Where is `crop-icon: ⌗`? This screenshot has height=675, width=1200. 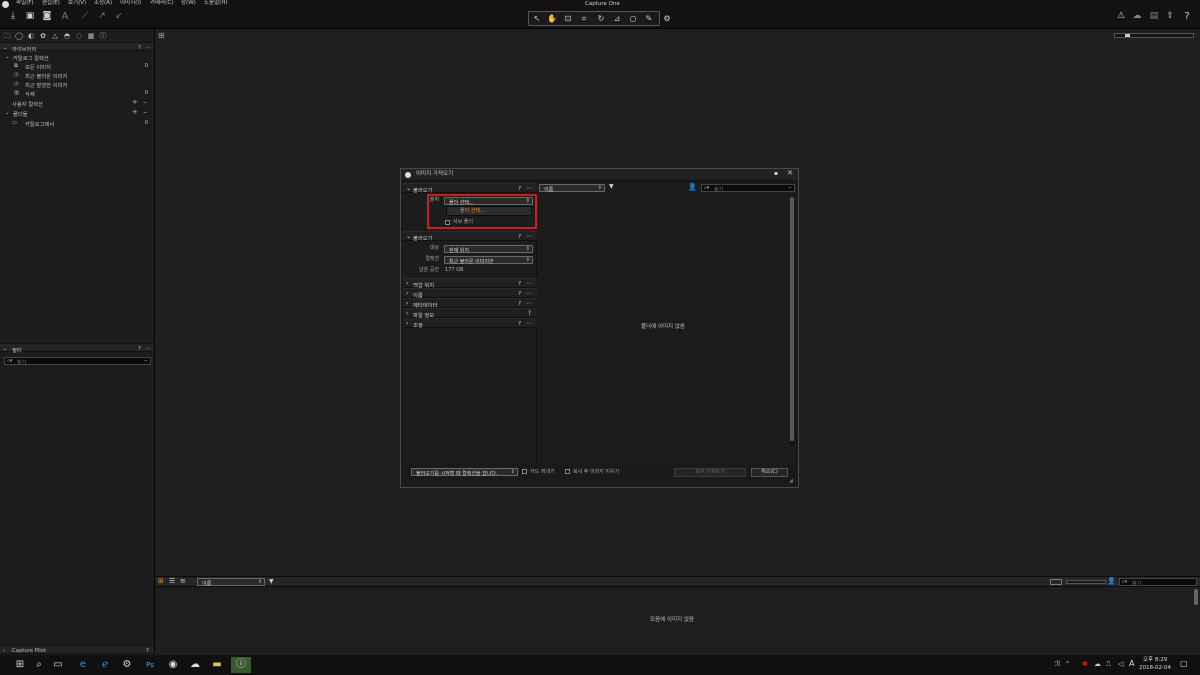 crop-icon: ⌗ is located at coordinates (584, 18).